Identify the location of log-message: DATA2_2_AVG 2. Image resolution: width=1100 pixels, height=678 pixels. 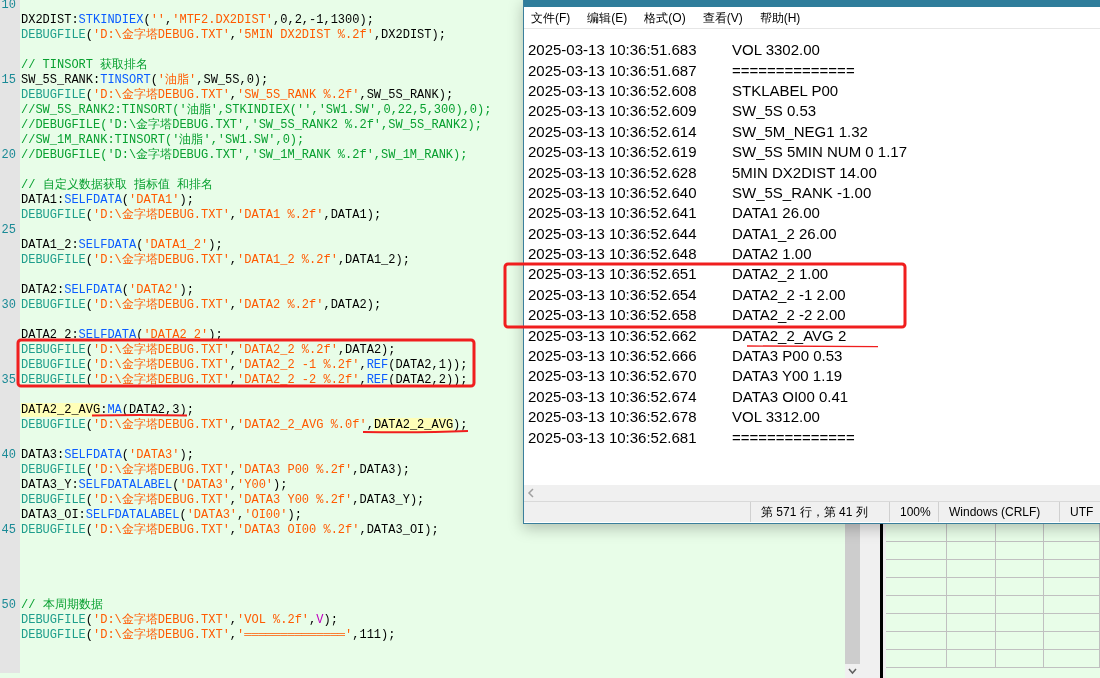
(789, 335).